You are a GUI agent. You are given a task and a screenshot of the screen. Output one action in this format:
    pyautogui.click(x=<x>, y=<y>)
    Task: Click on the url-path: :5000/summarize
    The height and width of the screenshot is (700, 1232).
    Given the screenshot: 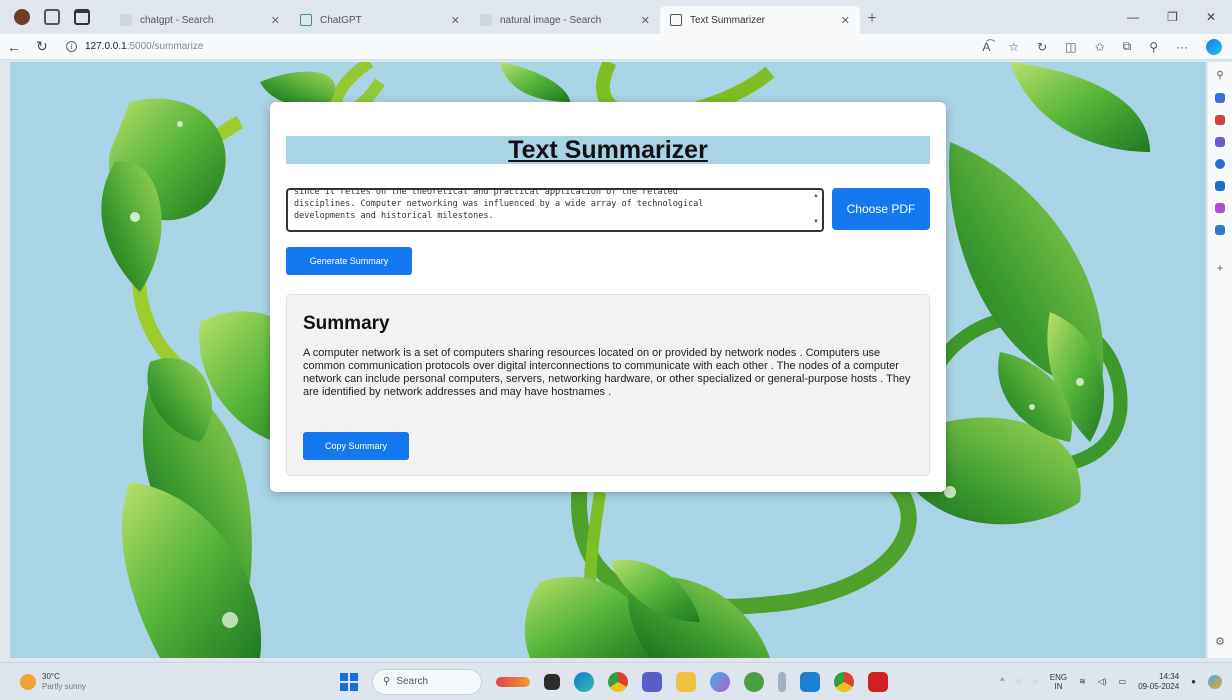 What is the action you would take?
    pyautogui.click(x=165, y=46)
    